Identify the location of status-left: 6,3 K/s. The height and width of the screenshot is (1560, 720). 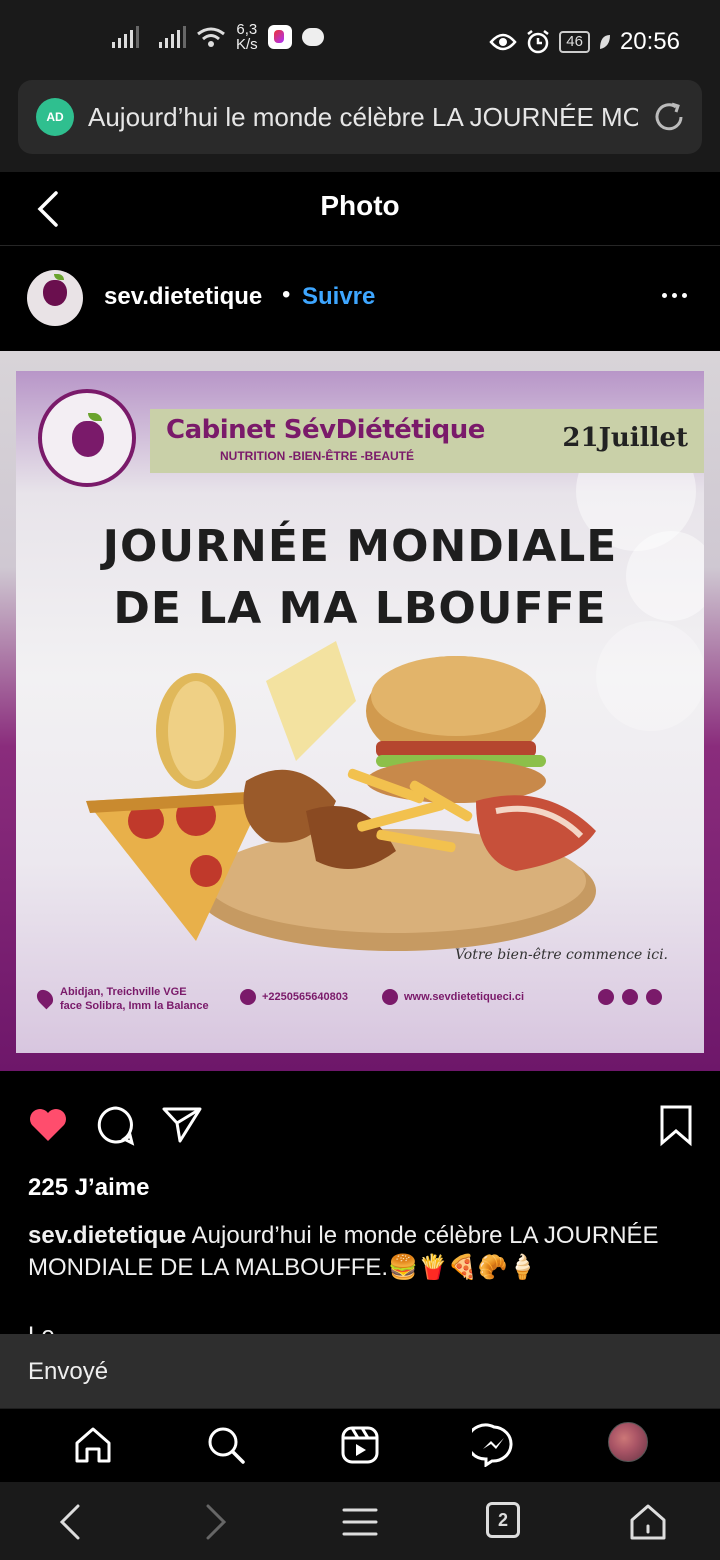
(218, 37).